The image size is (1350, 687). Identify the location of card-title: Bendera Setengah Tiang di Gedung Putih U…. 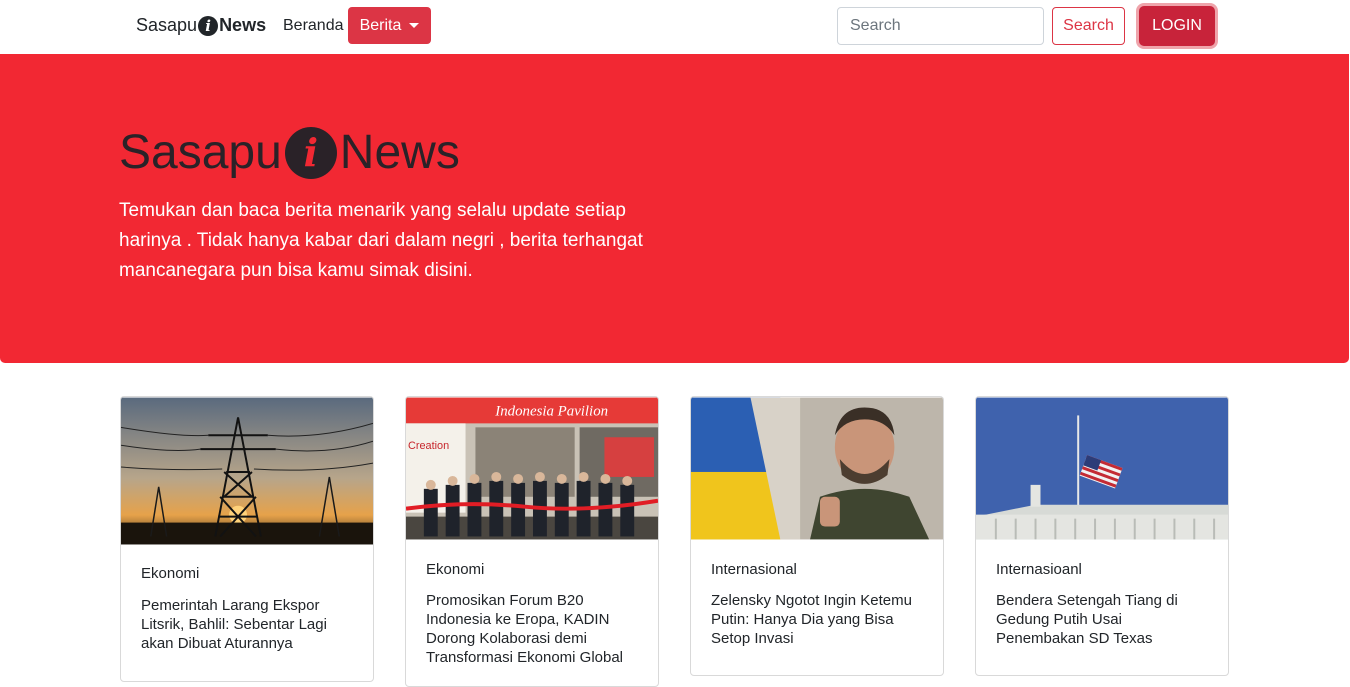
(1102, 619).